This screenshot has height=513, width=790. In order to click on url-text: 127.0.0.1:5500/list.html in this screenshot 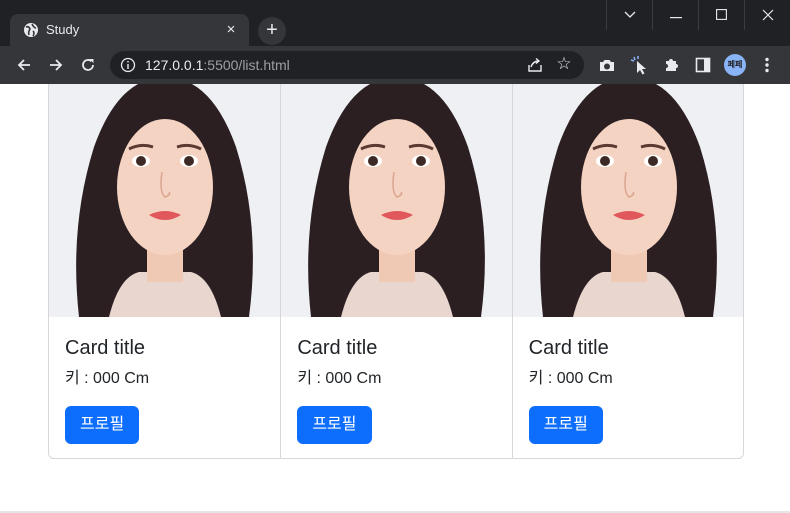, I will do `click(217, 65)`.